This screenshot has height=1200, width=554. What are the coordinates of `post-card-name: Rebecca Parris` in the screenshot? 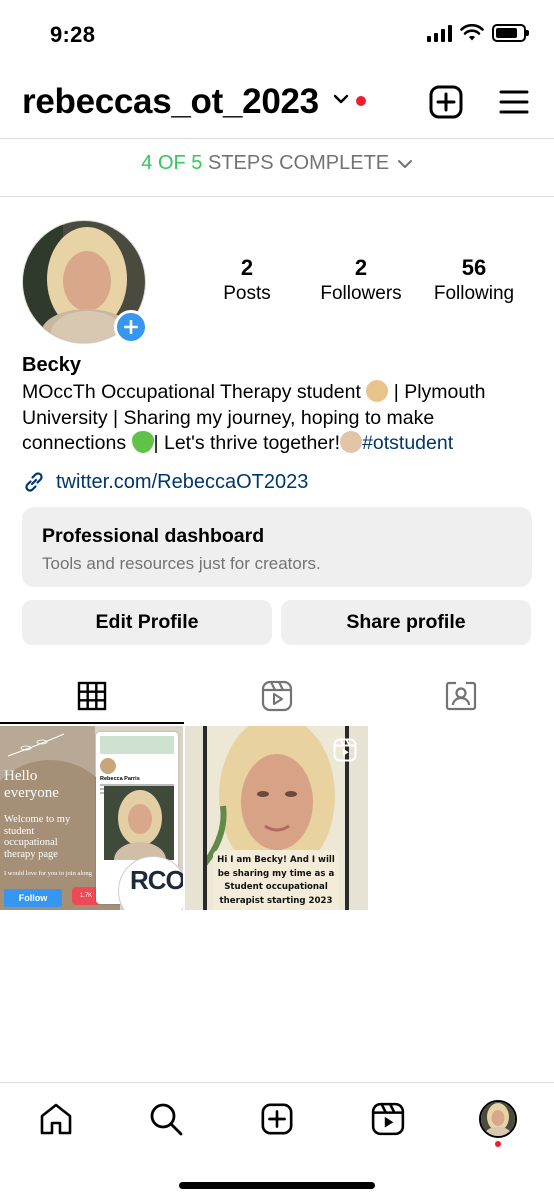 It's located at (120, 779).